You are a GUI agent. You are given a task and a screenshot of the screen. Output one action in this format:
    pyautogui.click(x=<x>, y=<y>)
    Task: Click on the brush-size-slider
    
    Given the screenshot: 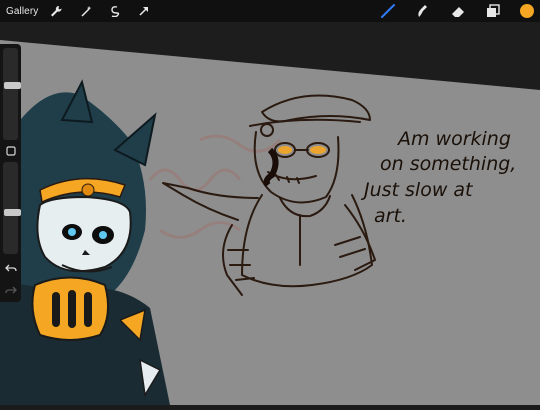 What is the action you would take?
    pyautogui.click(x=12, y=94)
    